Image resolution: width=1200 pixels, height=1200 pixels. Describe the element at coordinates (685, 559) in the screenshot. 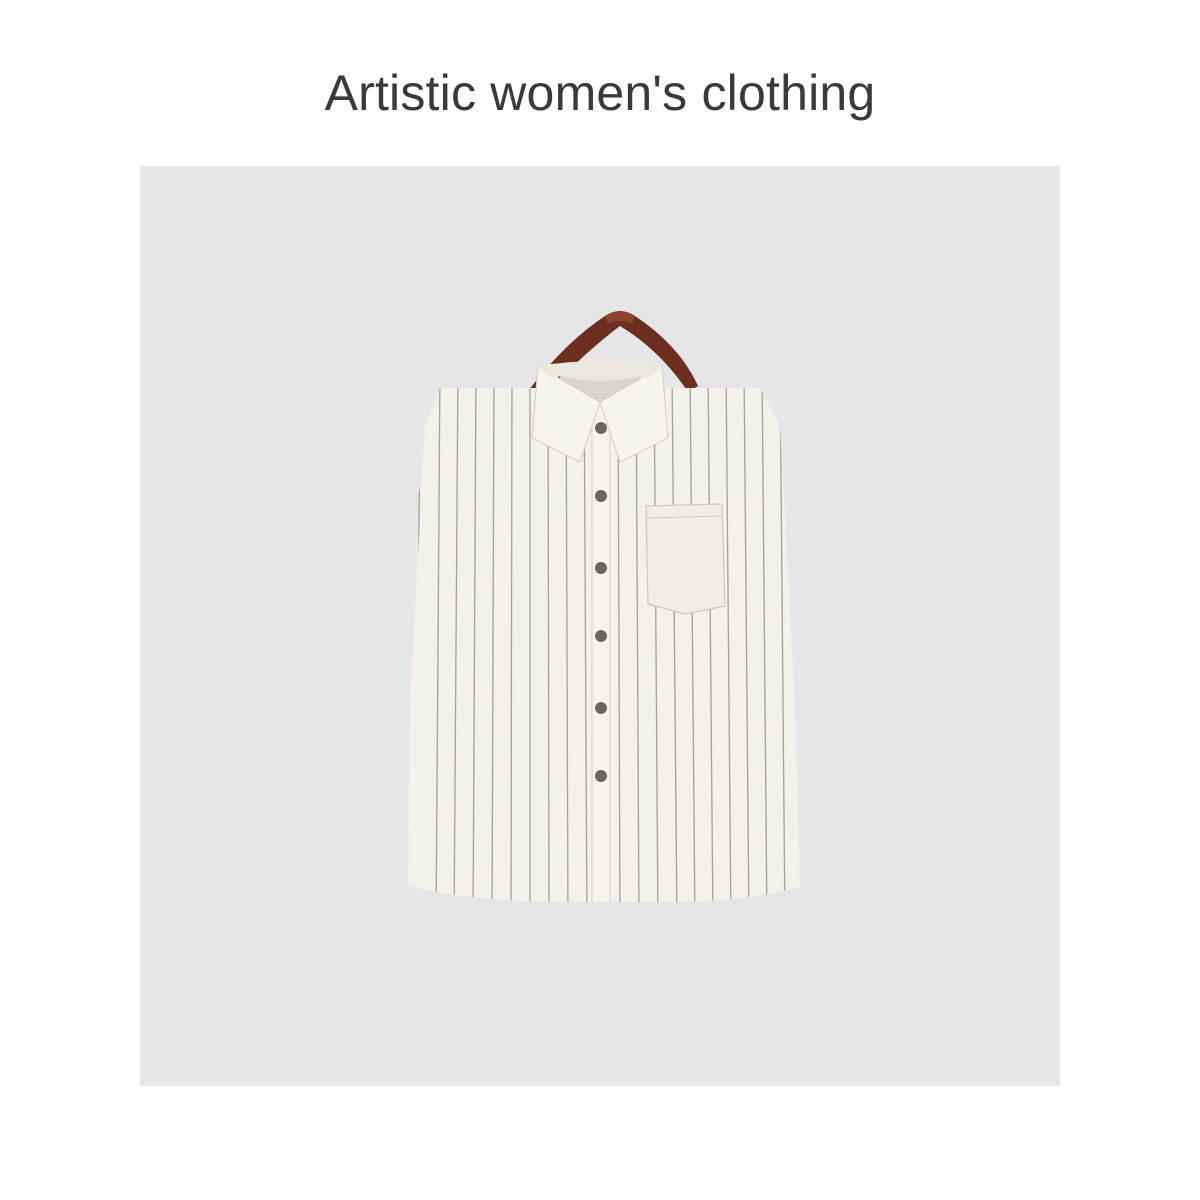

I see `chest-pocket` at that location.